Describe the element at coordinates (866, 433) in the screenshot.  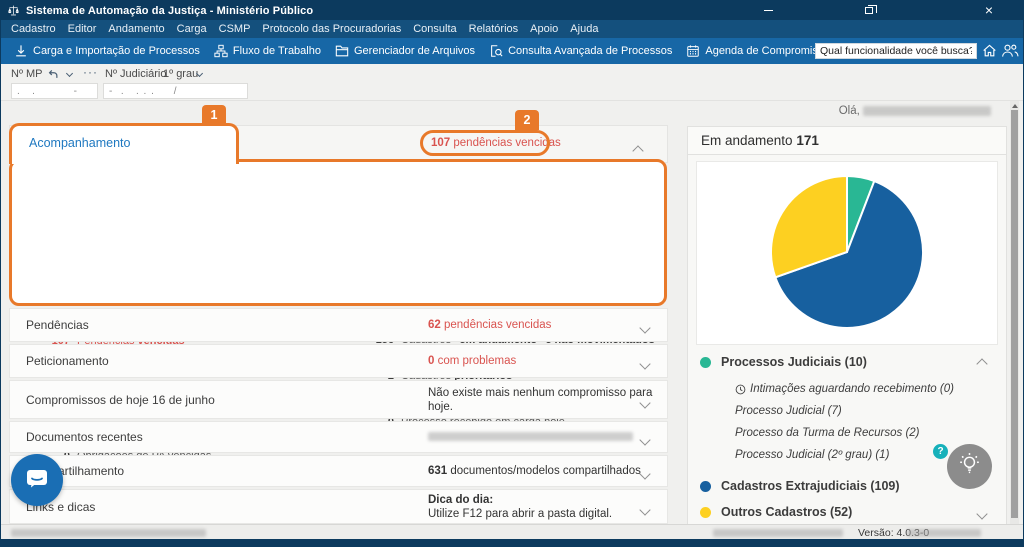
I see `legend-subitem-processo-da-turma-de-recursos-2: Processo da Turma de Recursos (2)` at that location.